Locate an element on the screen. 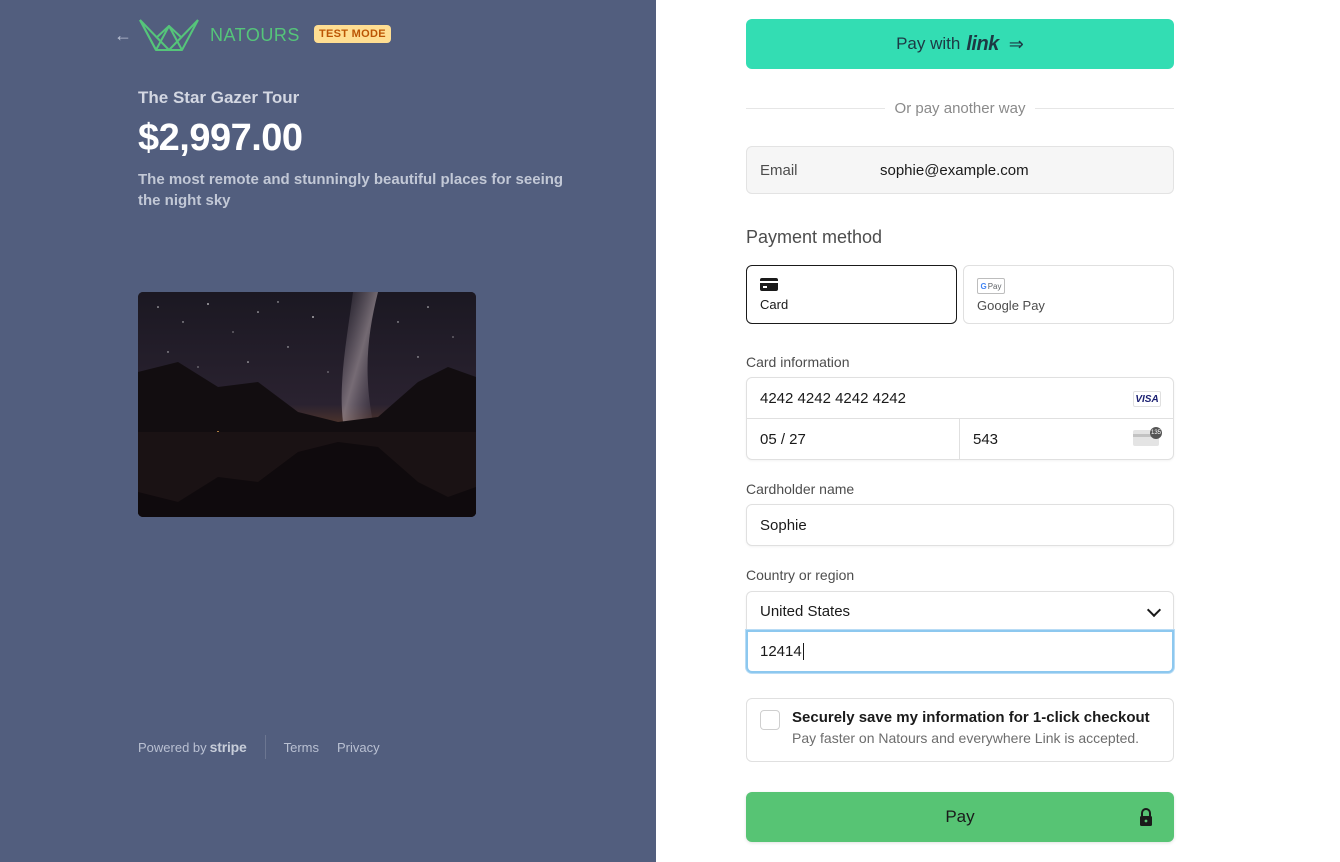  cardholder-name-label: Cardholder name is located at coordinates (800, 489).